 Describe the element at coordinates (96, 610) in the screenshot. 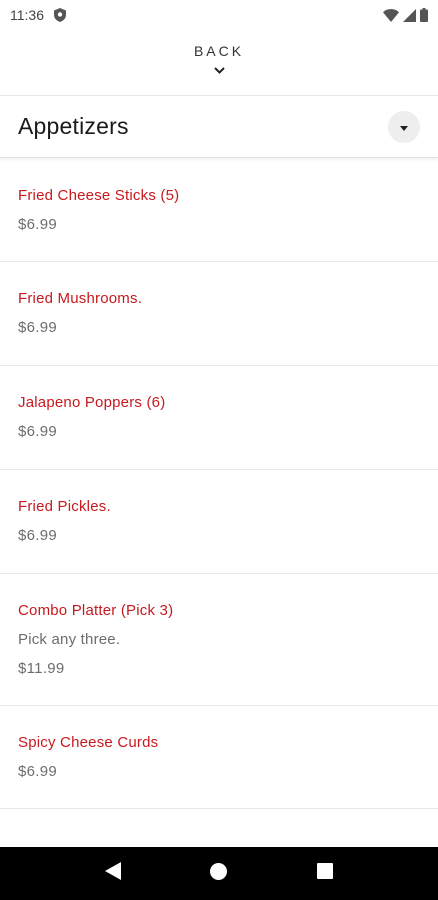

I see `item-name: Combo Platter (Pick 3)` at that location.